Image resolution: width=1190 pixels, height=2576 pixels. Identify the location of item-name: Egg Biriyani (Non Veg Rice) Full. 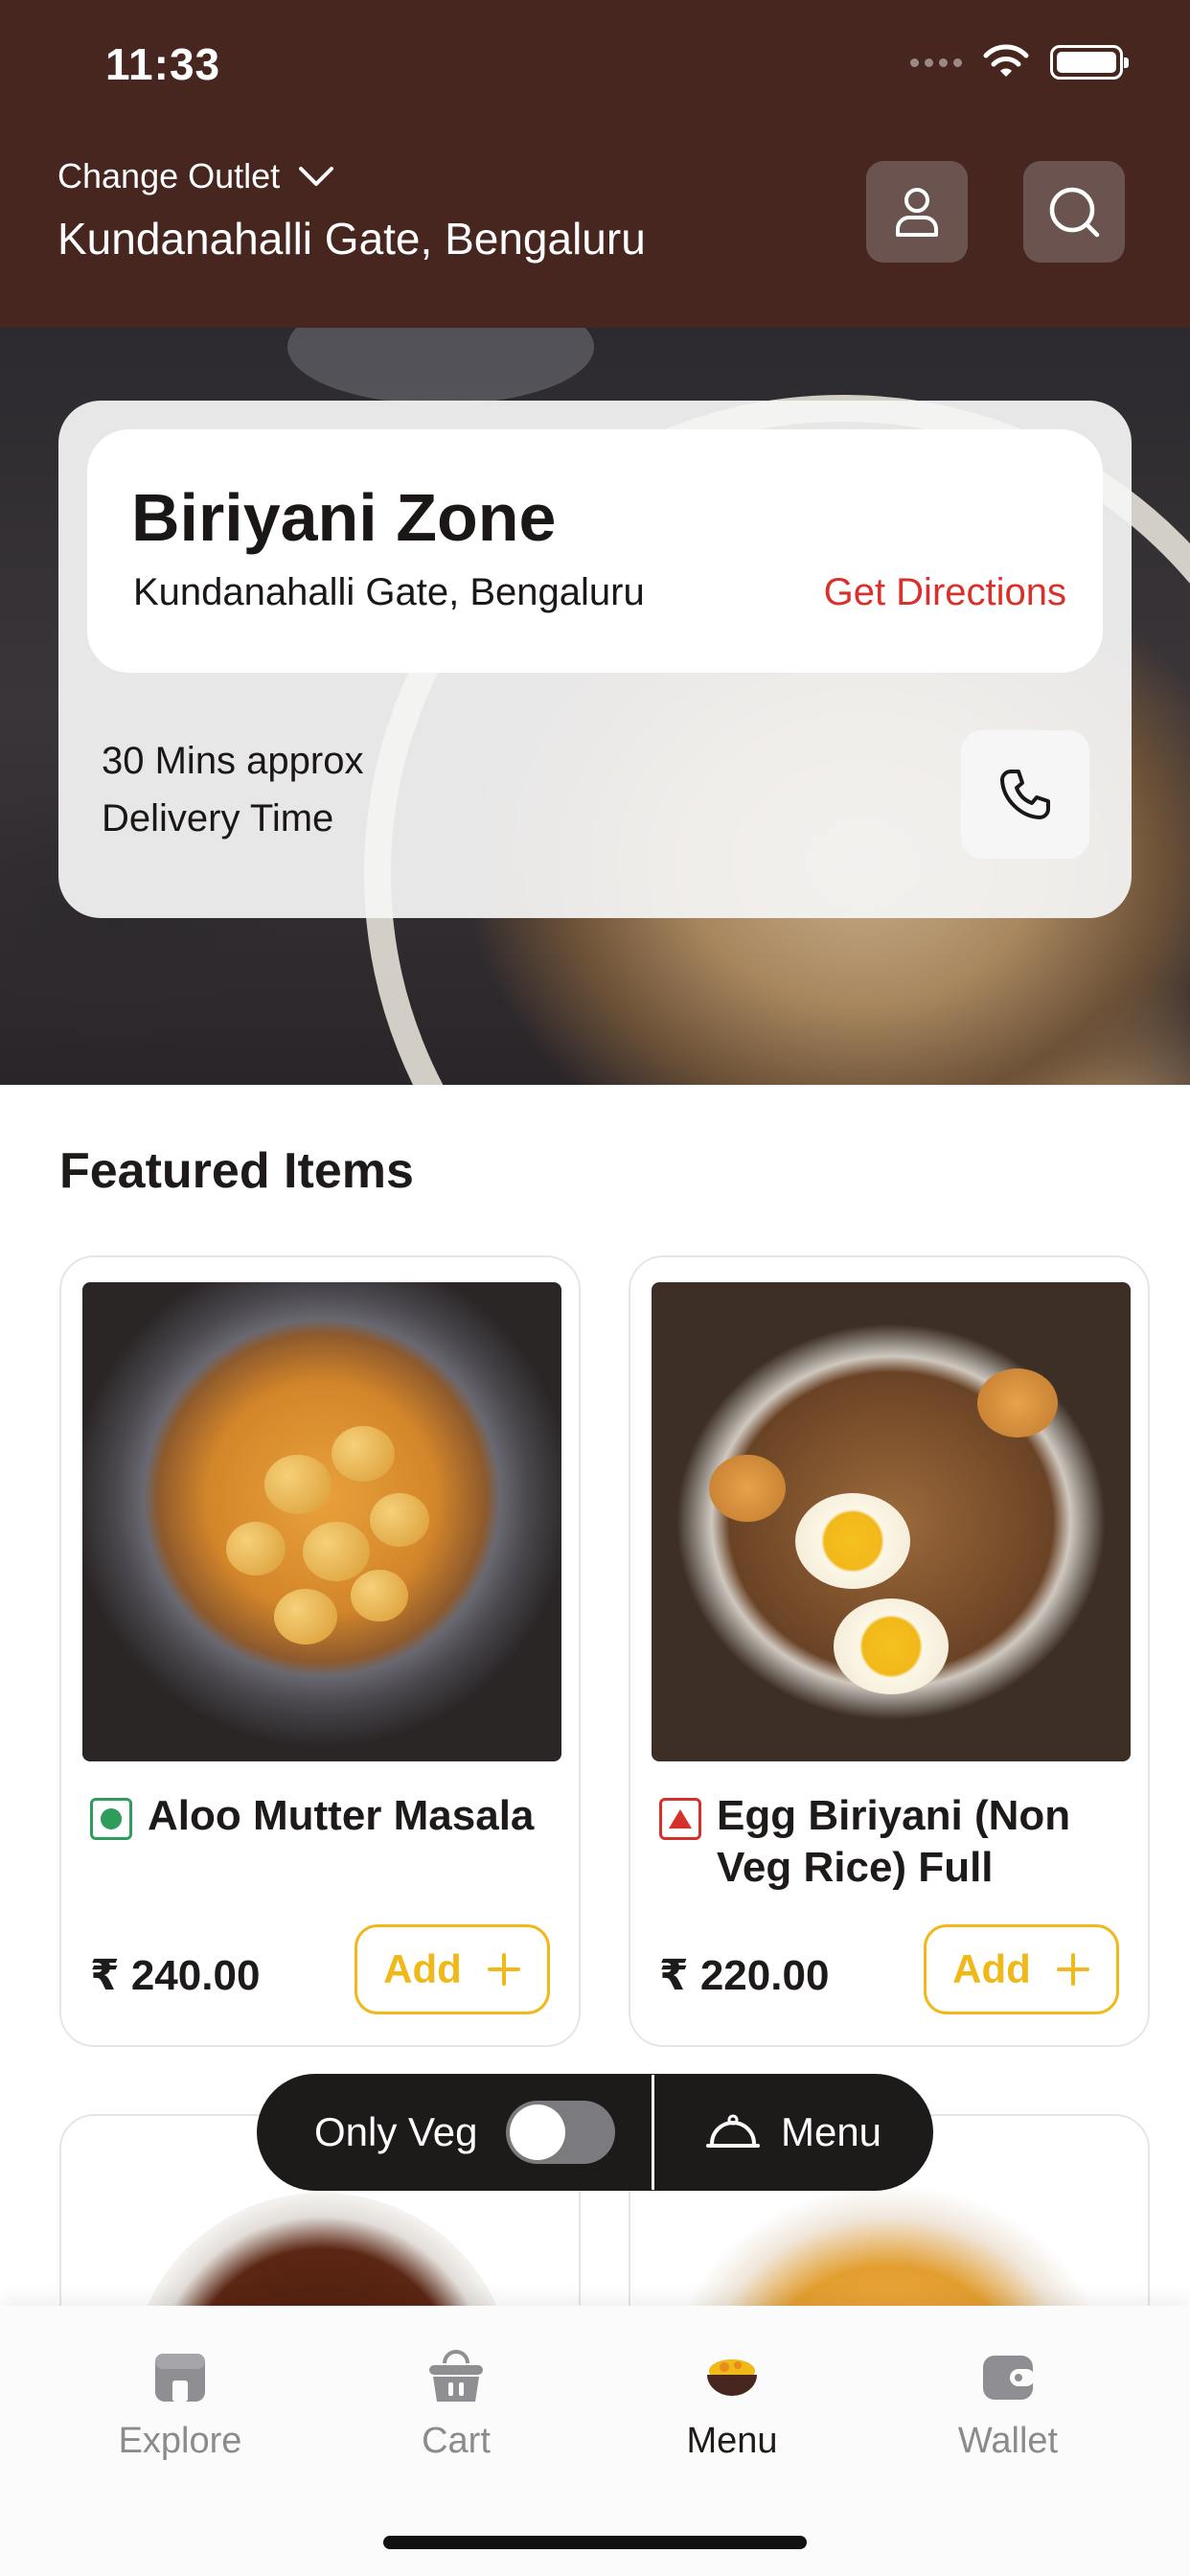
(894, 1841).